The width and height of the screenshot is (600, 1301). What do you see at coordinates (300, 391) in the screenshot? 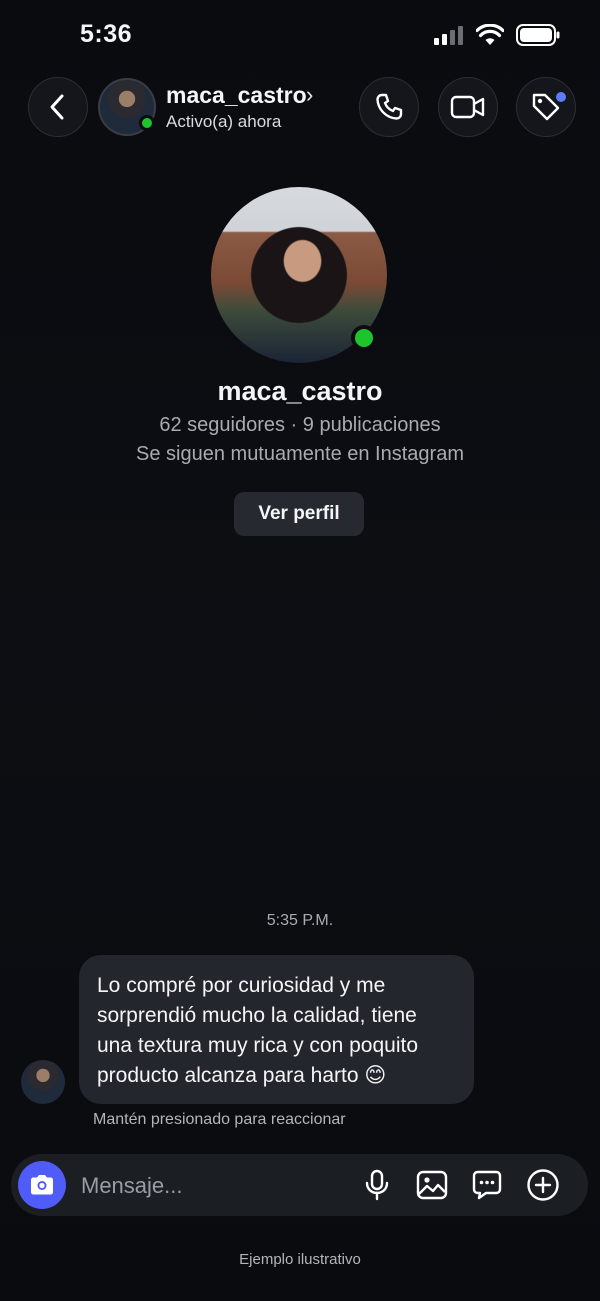
I see `profile-username: maca_castro` at bounding box center [300, 391].